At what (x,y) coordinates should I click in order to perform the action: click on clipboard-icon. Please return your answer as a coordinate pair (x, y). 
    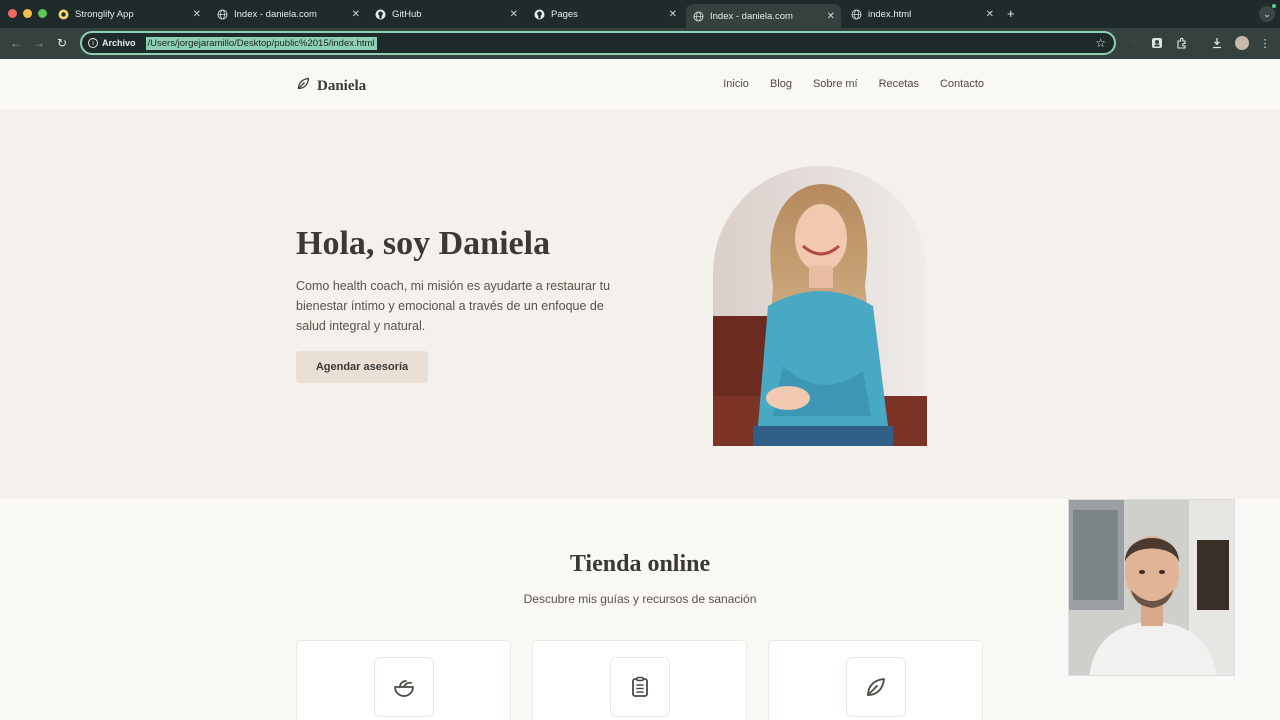
    Looking at the image, I should click on (640, 687).